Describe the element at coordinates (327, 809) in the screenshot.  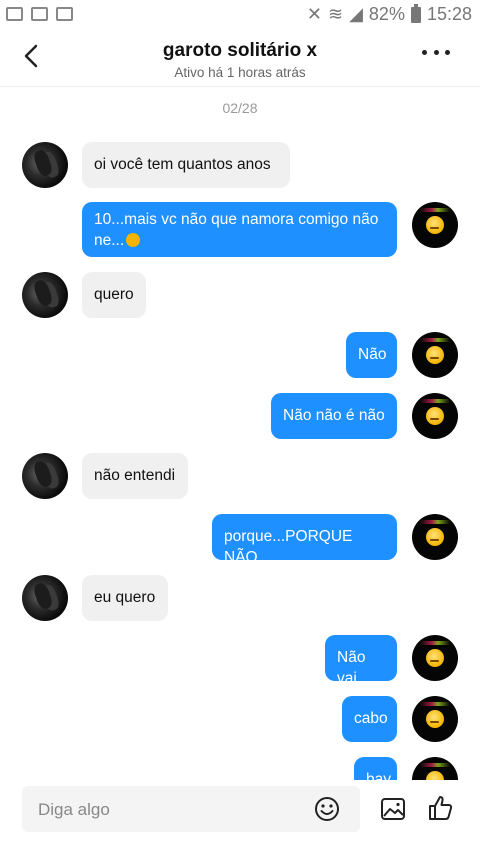
I see `emoji-icon` at that location.